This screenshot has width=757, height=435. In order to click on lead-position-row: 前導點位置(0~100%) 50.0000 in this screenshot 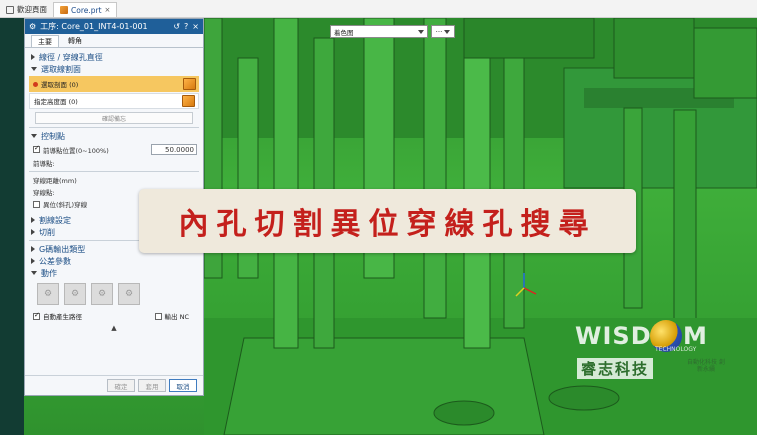, I will do `click(114, 149)`.